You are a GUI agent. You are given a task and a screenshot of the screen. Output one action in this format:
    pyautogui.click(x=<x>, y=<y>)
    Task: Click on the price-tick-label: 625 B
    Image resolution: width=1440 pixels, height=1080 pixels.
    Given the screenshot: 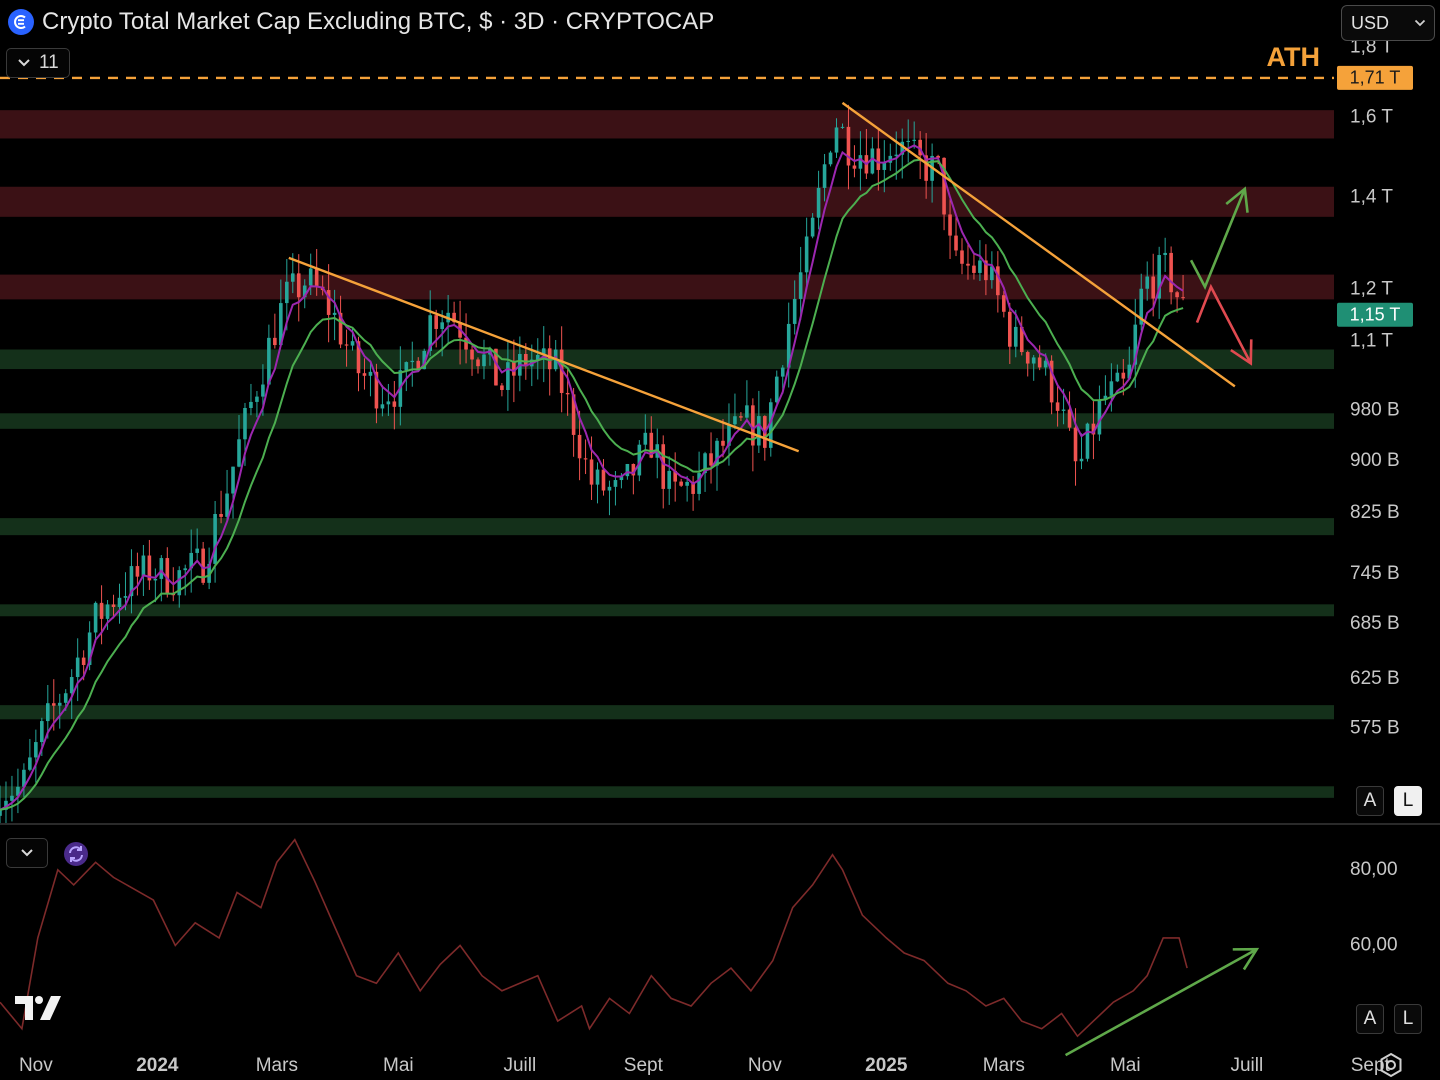 What is the action you would take?
    pyautogui.click(x=1375, y=678)
    